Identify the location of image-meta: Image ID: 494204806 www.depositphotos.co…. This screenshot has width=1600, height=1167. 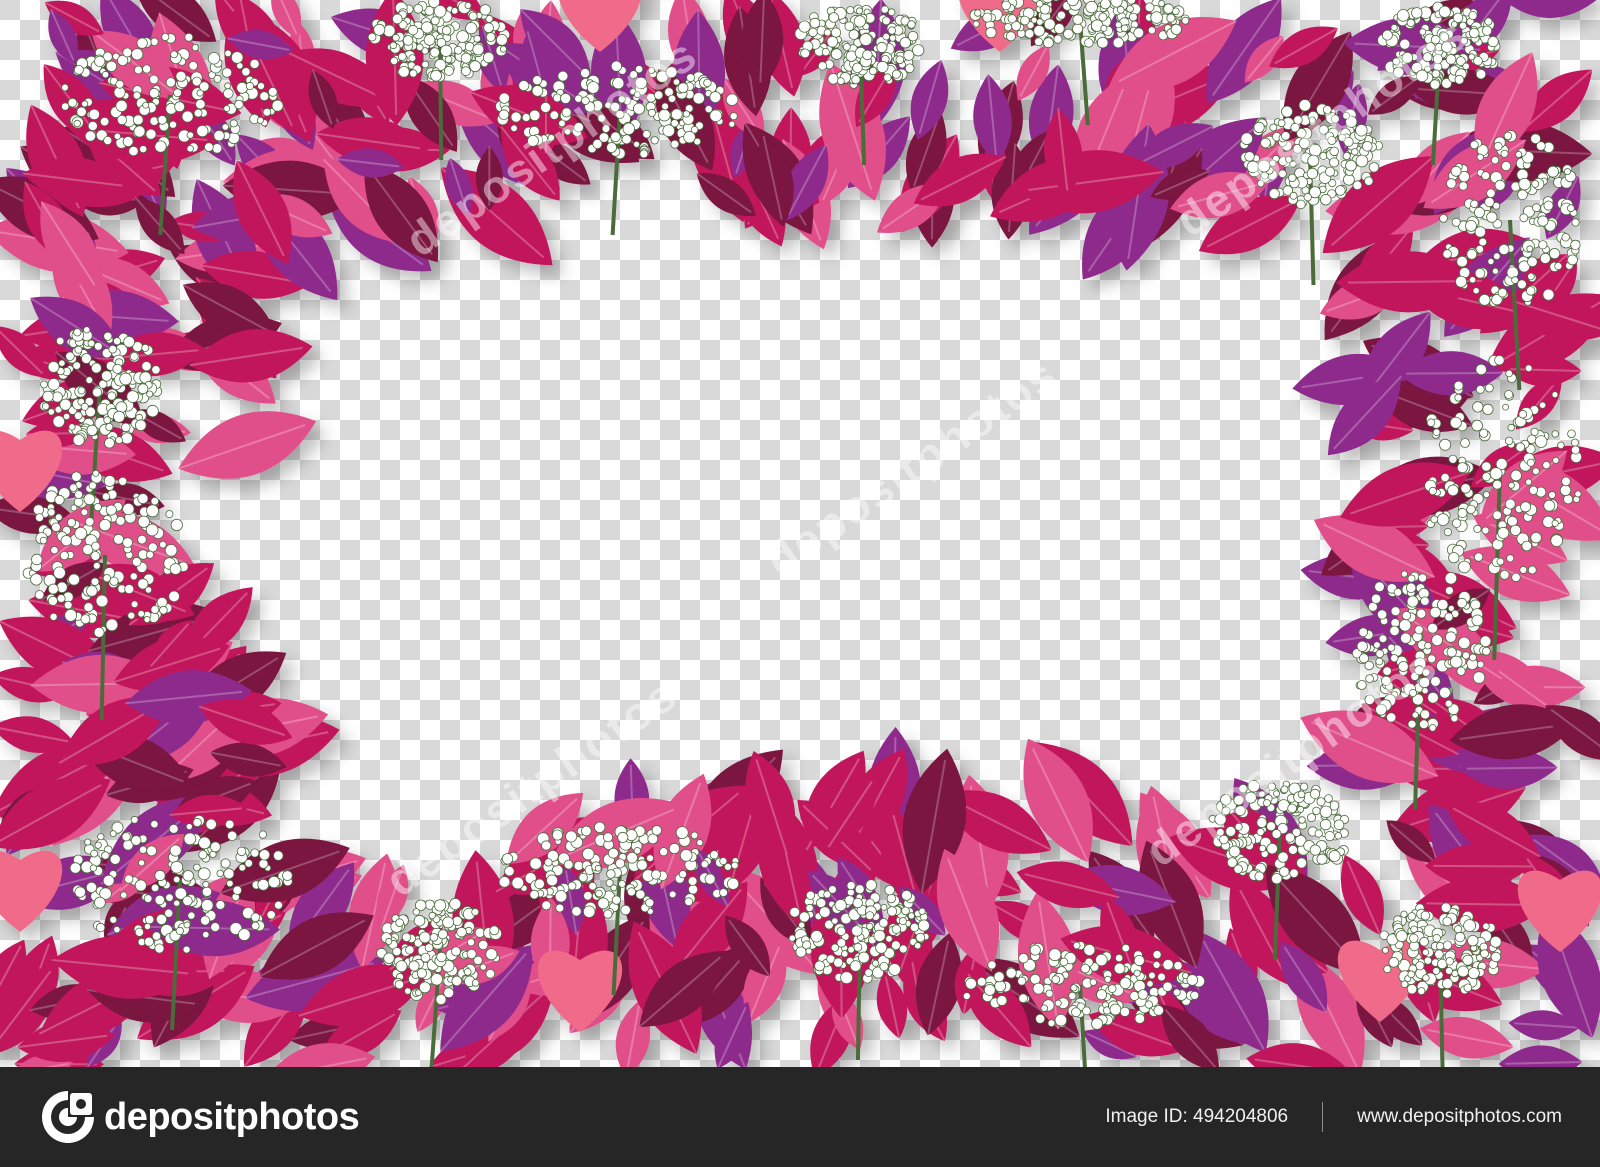
(1333, 1117).